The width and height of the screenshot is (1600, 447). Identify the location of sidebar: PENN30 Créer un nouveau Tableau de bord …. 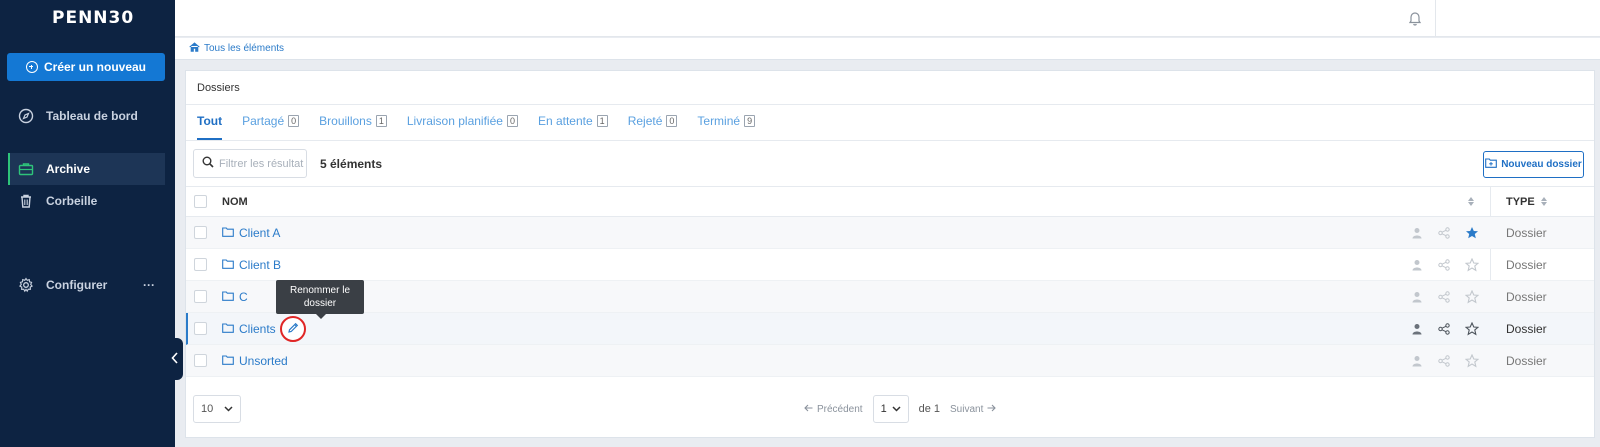
(87, 223).